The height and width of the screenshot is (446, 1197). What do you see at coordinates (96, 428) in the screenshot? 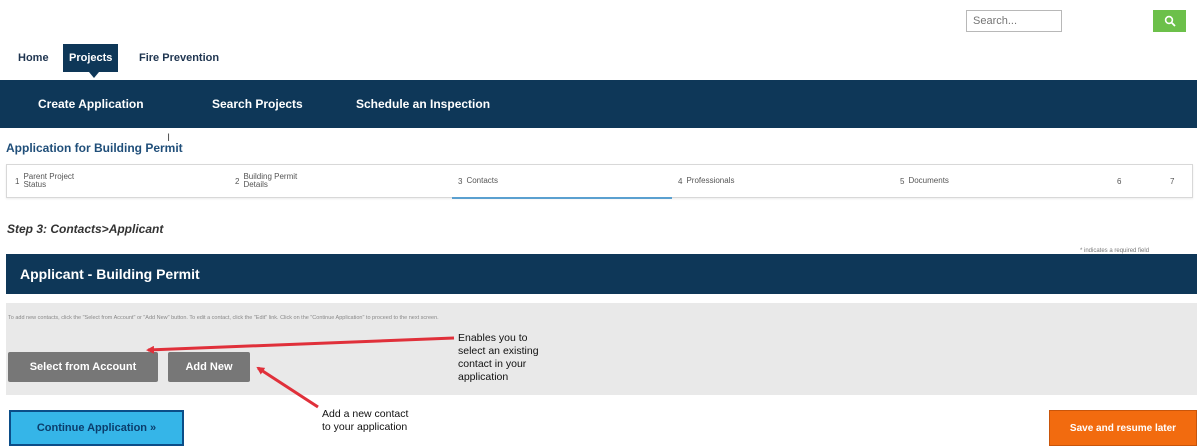
I see `continue-application-button: Continue Application »` at bounding box center [96, 428].